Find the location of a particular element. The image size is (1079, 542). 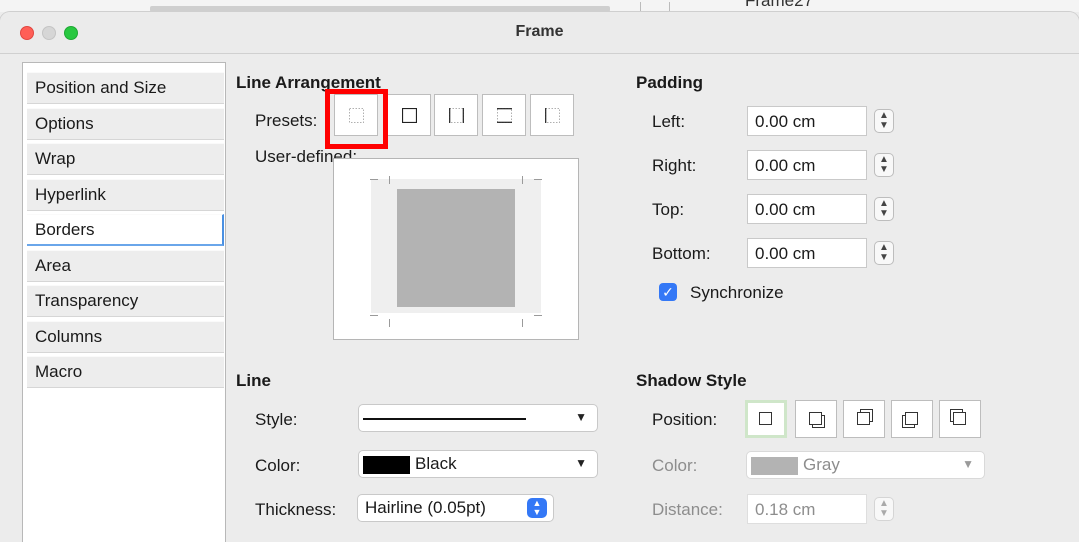

line-style-label: Style: is located at coordinates (276, 419).